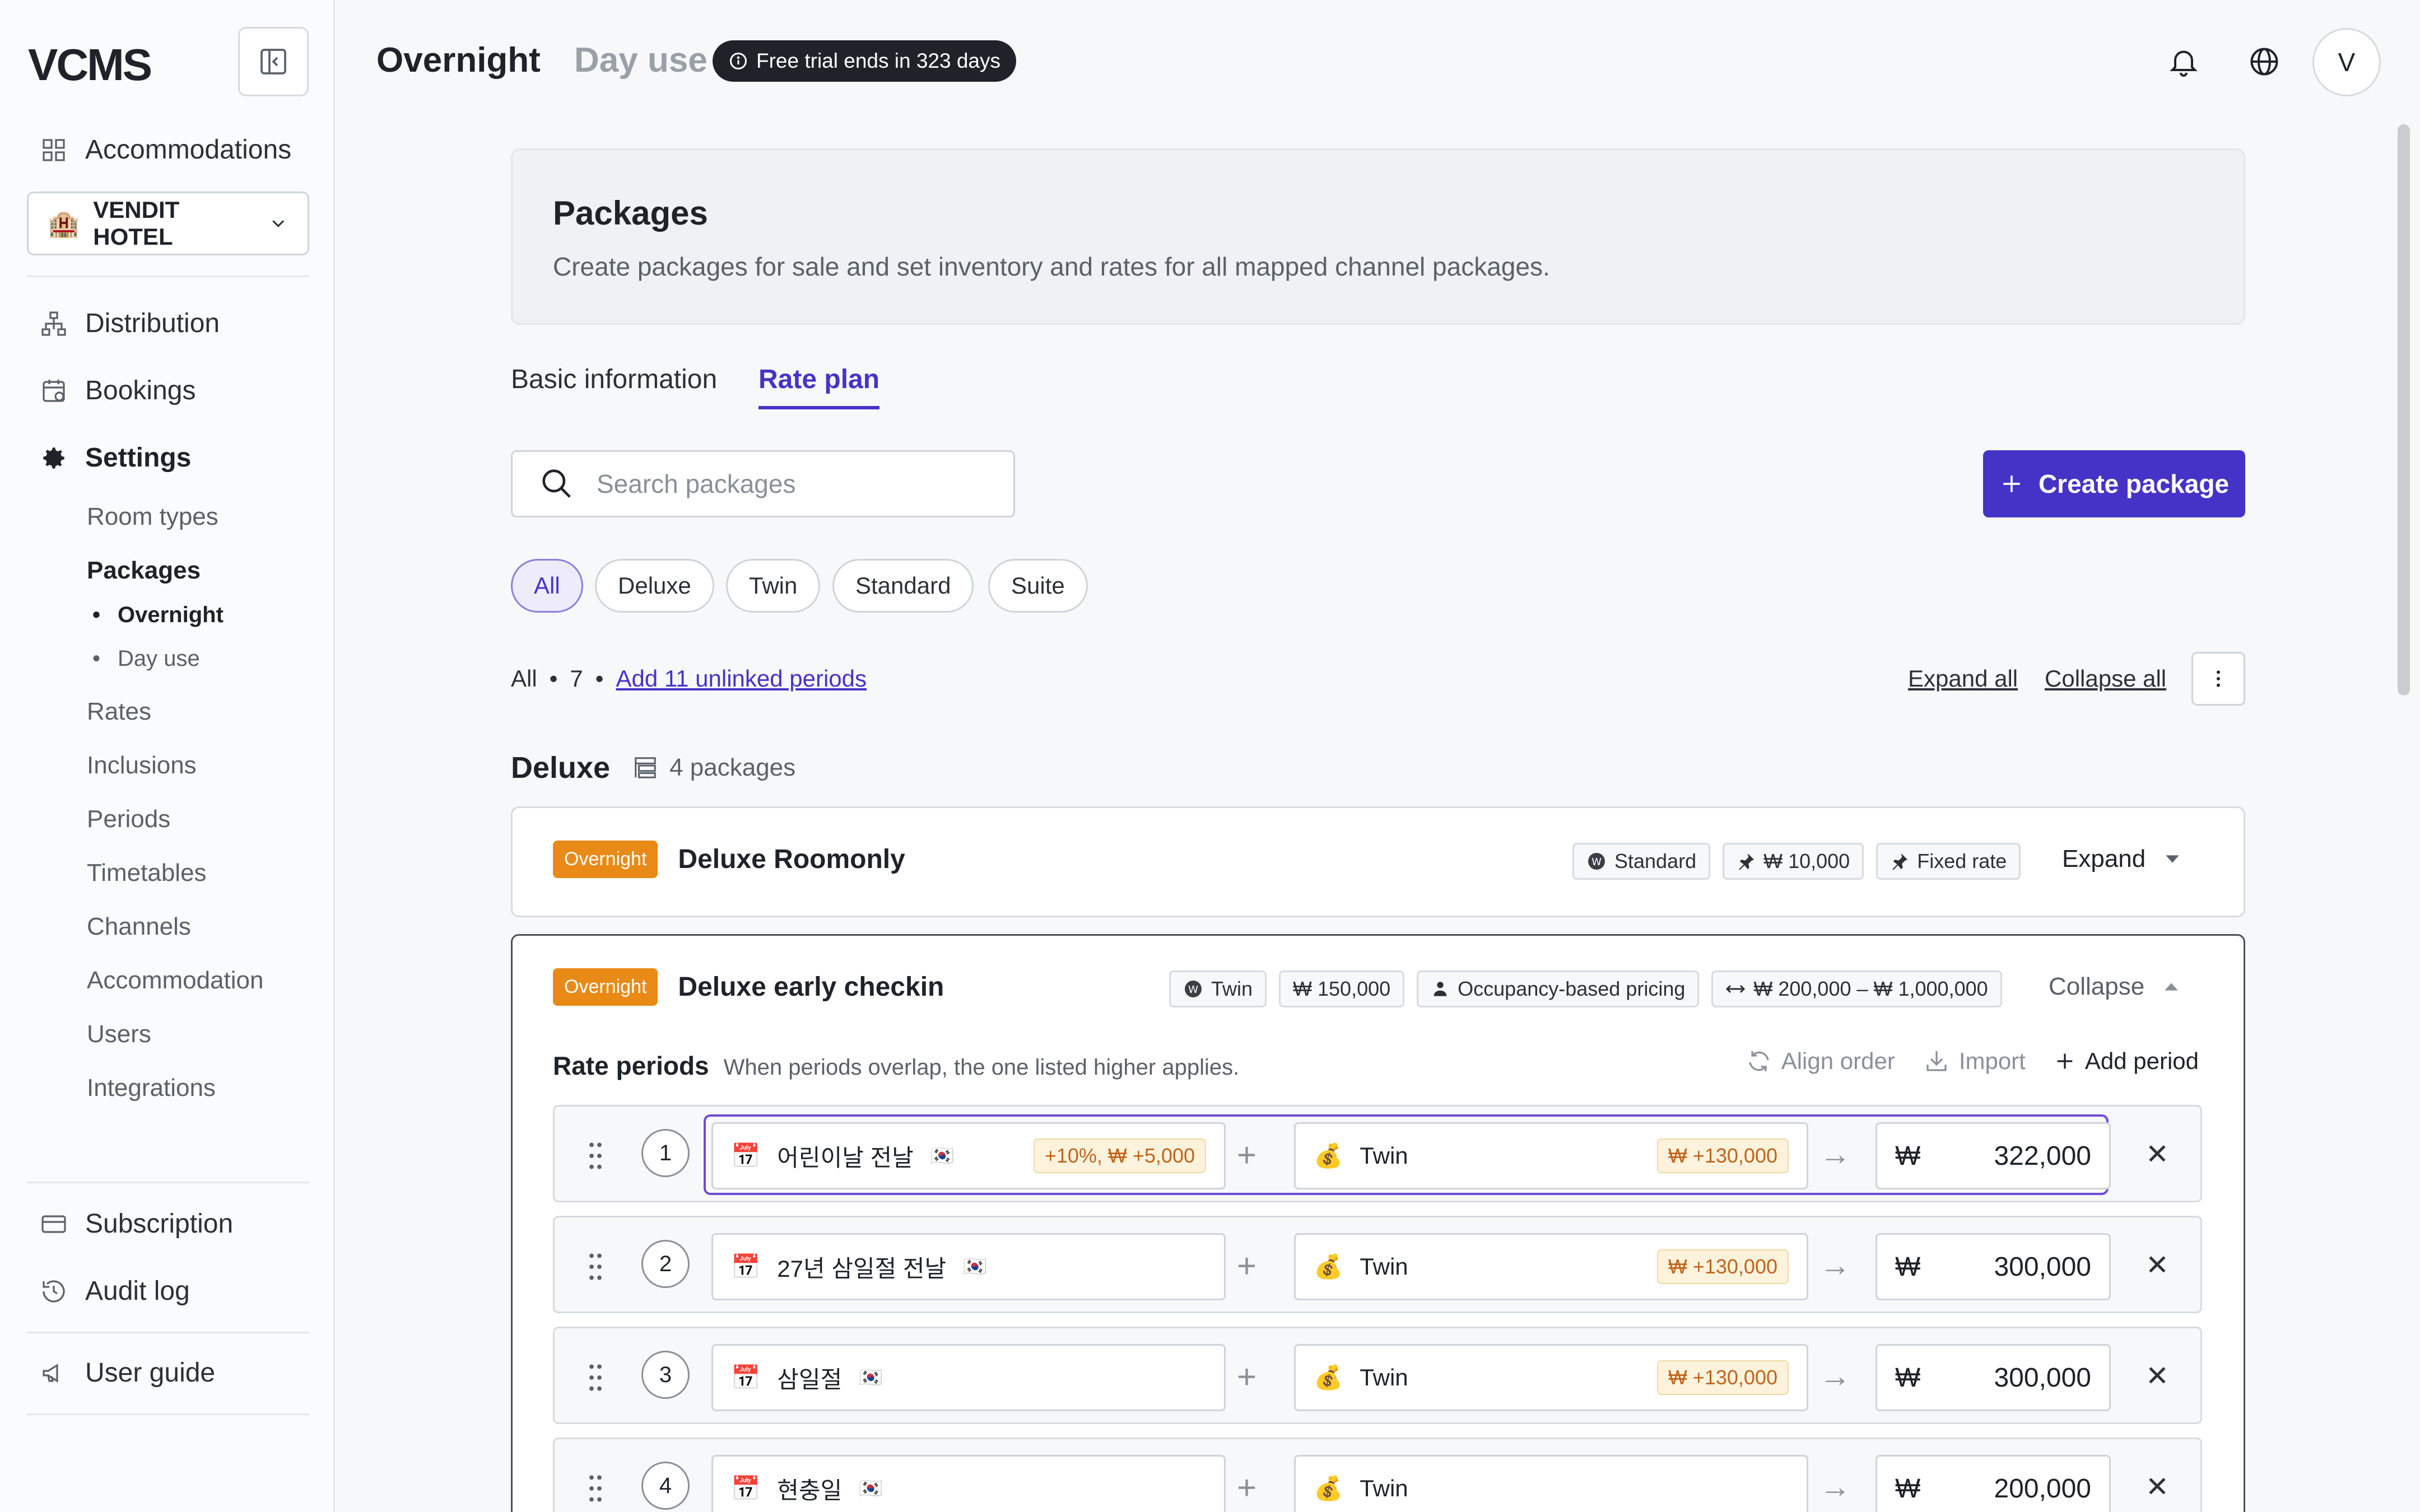  I want to click on divider, so click(168, 1333).